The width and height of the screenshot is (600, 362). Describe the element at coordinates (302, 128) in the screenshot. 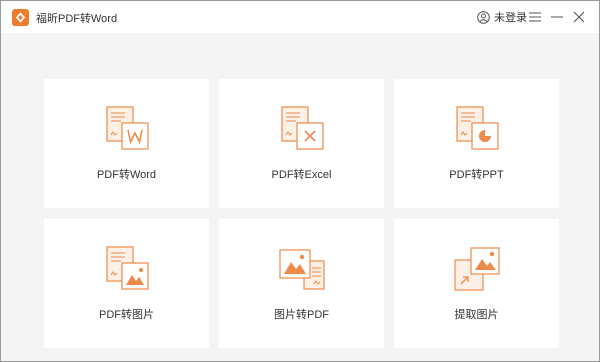

I see `pdf-to-excel-icon` at that location.